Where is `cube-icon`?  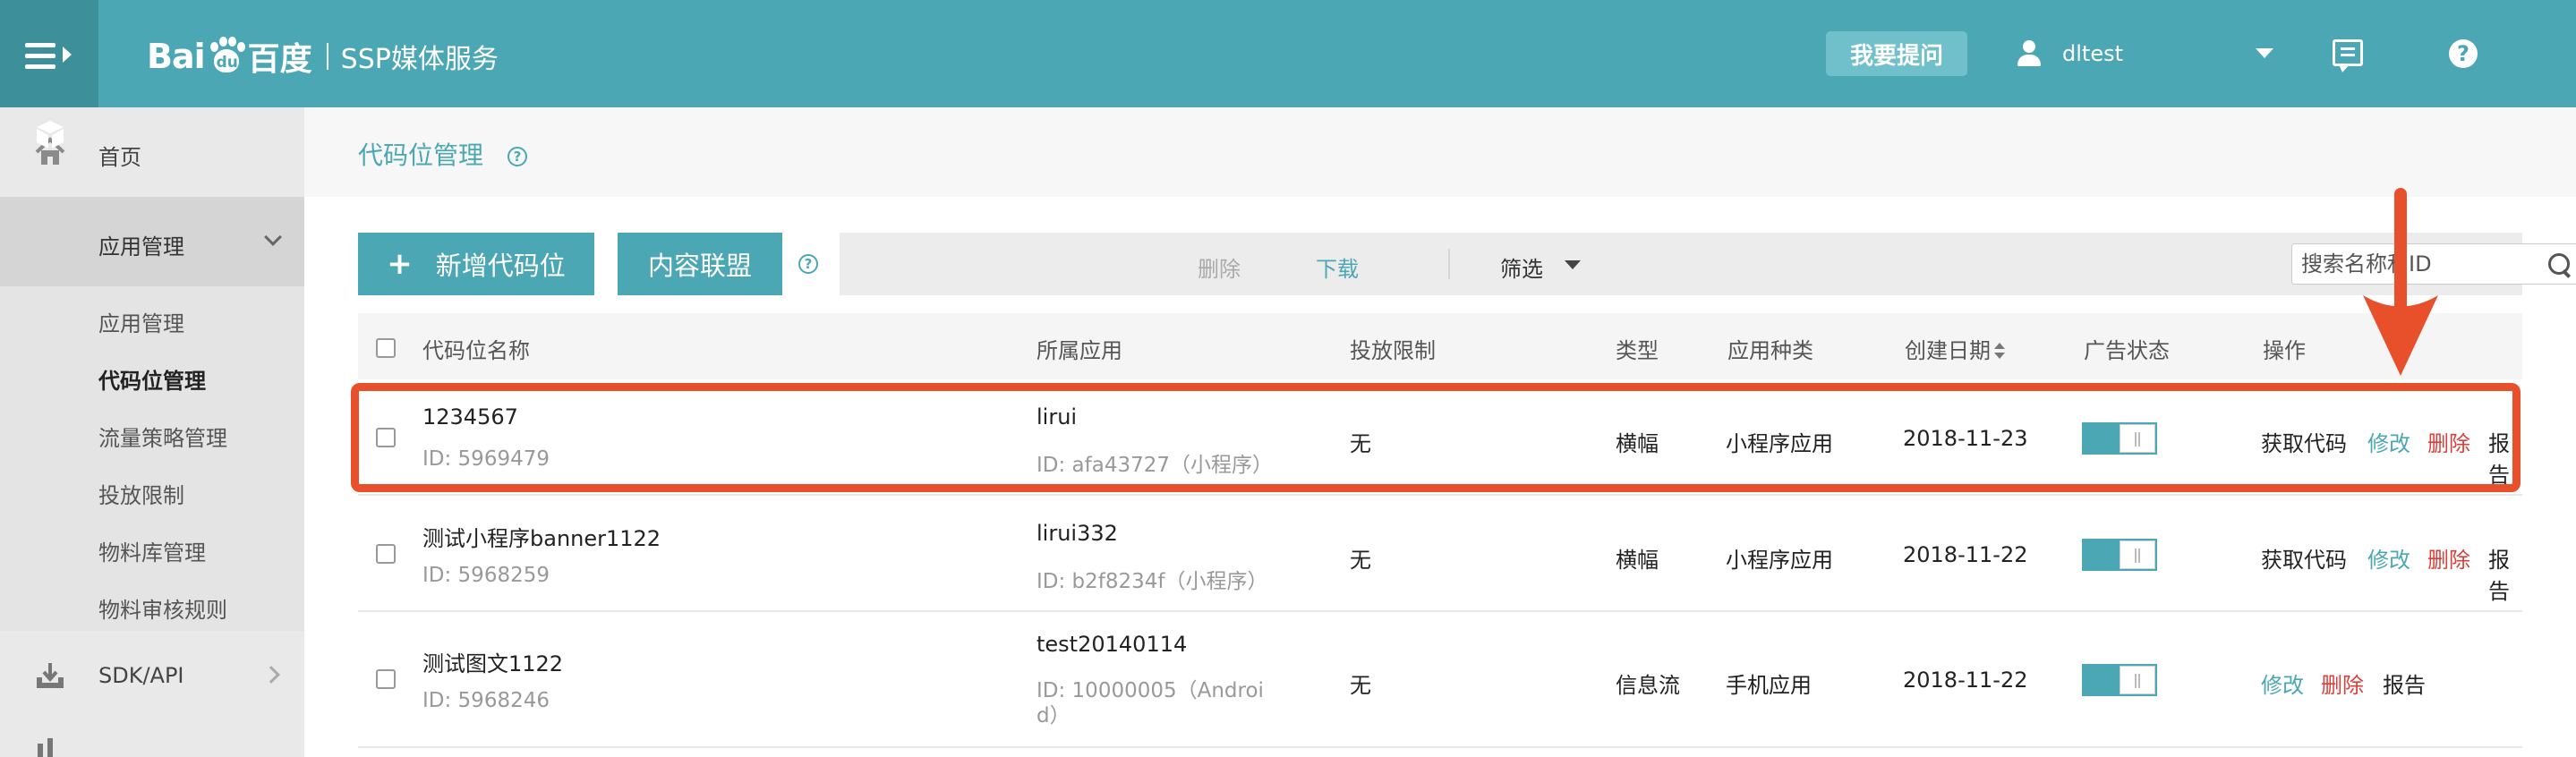
cube-icon is located at coordinates (50, 135).